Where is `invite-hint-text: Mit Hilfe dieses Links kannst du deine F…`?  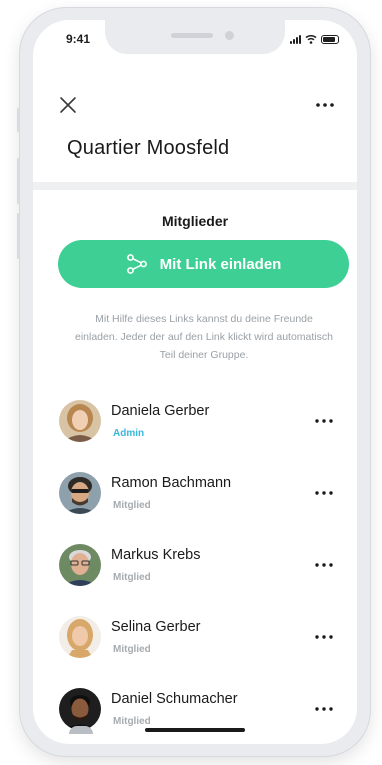 invite-hint-text: Mit Hilfe dieses Links kannst du deine F… is located at coordinates (204, 337).